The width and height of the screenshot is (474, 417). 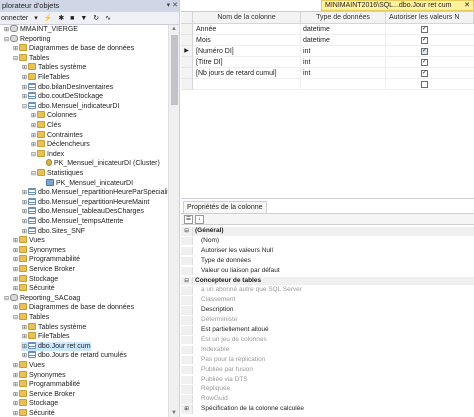 What do you see at coordinates (53, 116) in the screenshot?
I see `tree-node: ⊞ Colonnes` at bounding box center [53, 116].